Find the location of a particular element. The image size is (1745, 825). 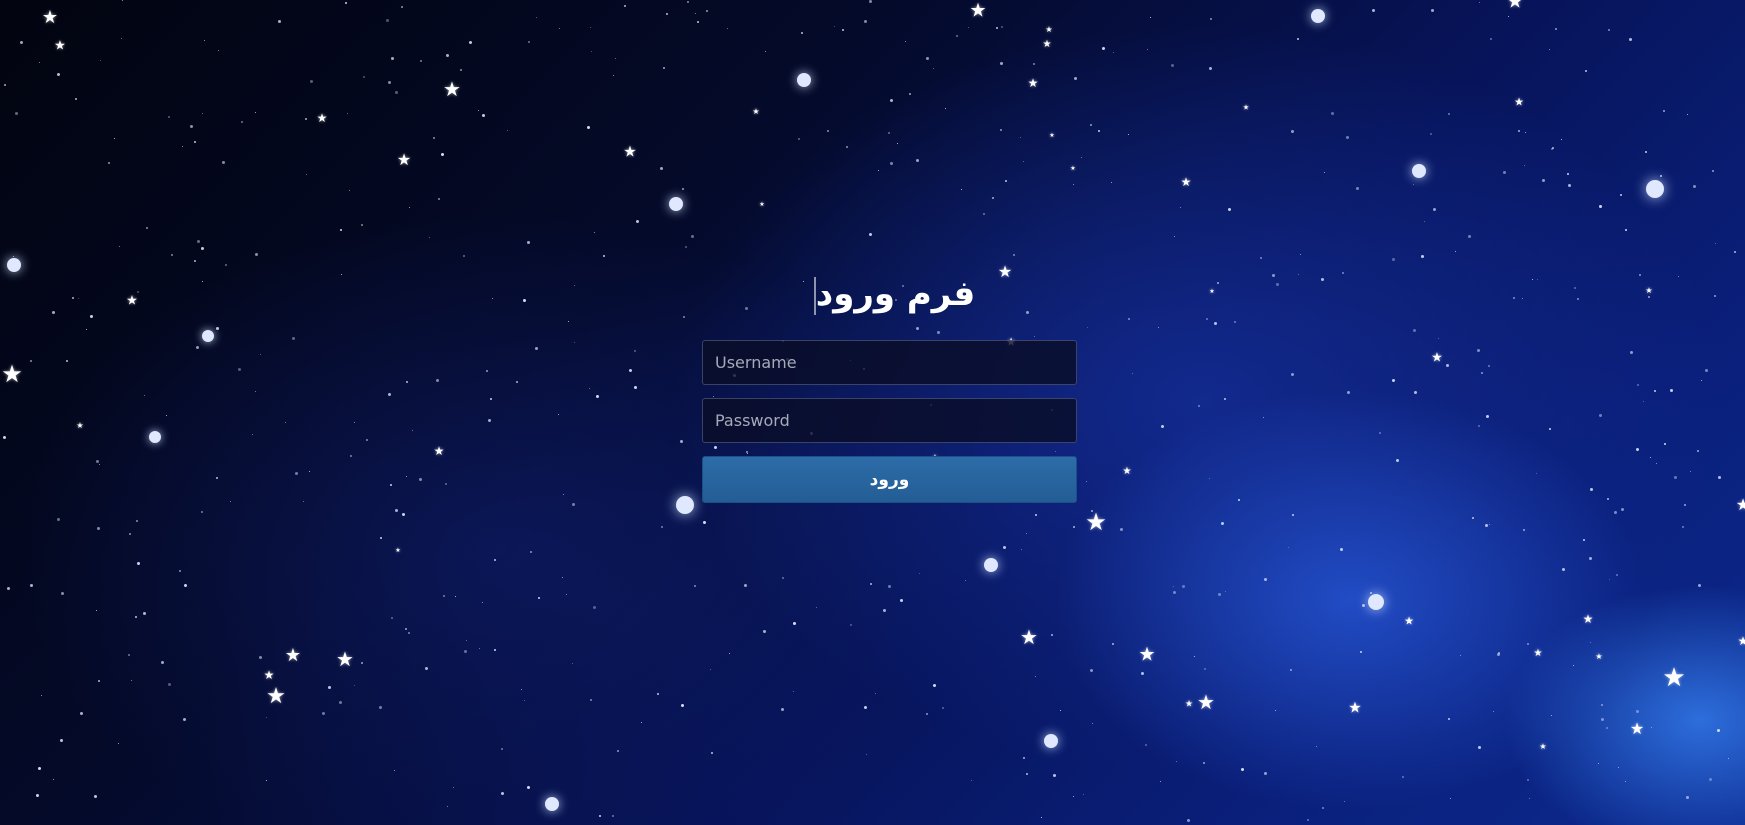

username-input is located at coordinates (889, 362).